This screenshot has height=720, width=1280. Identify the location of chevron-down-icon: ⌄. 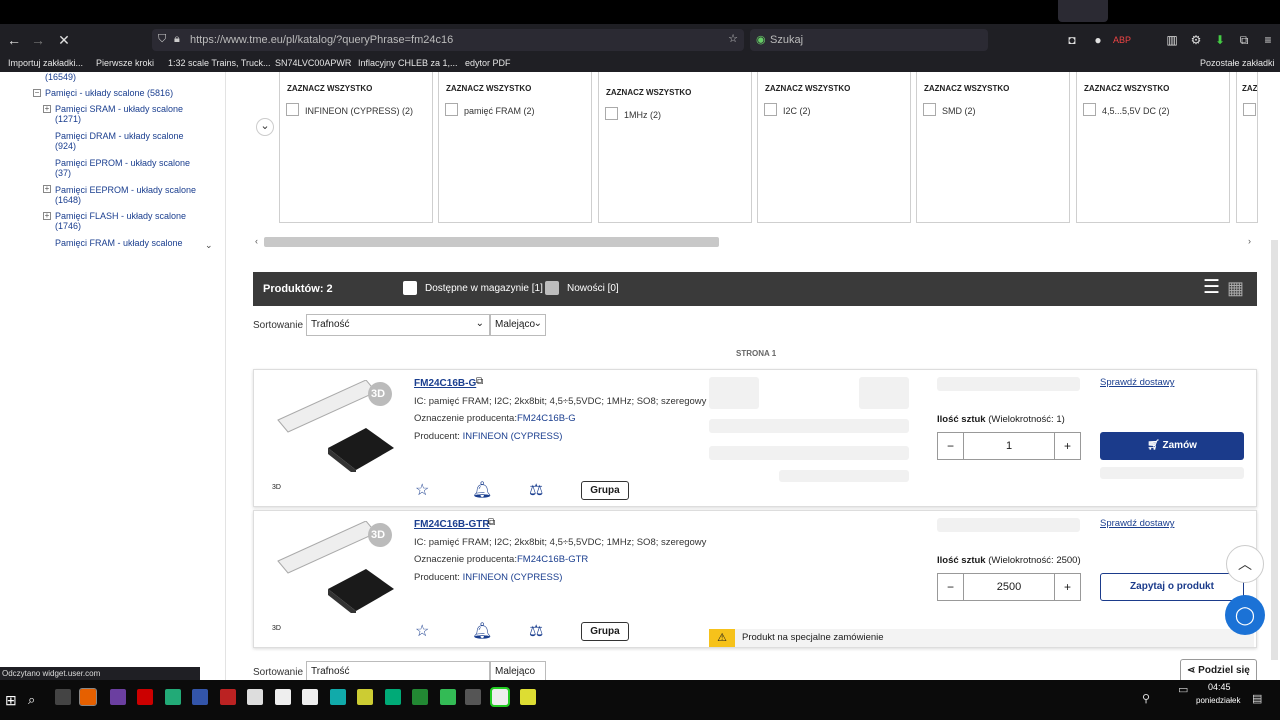
(209, 245).